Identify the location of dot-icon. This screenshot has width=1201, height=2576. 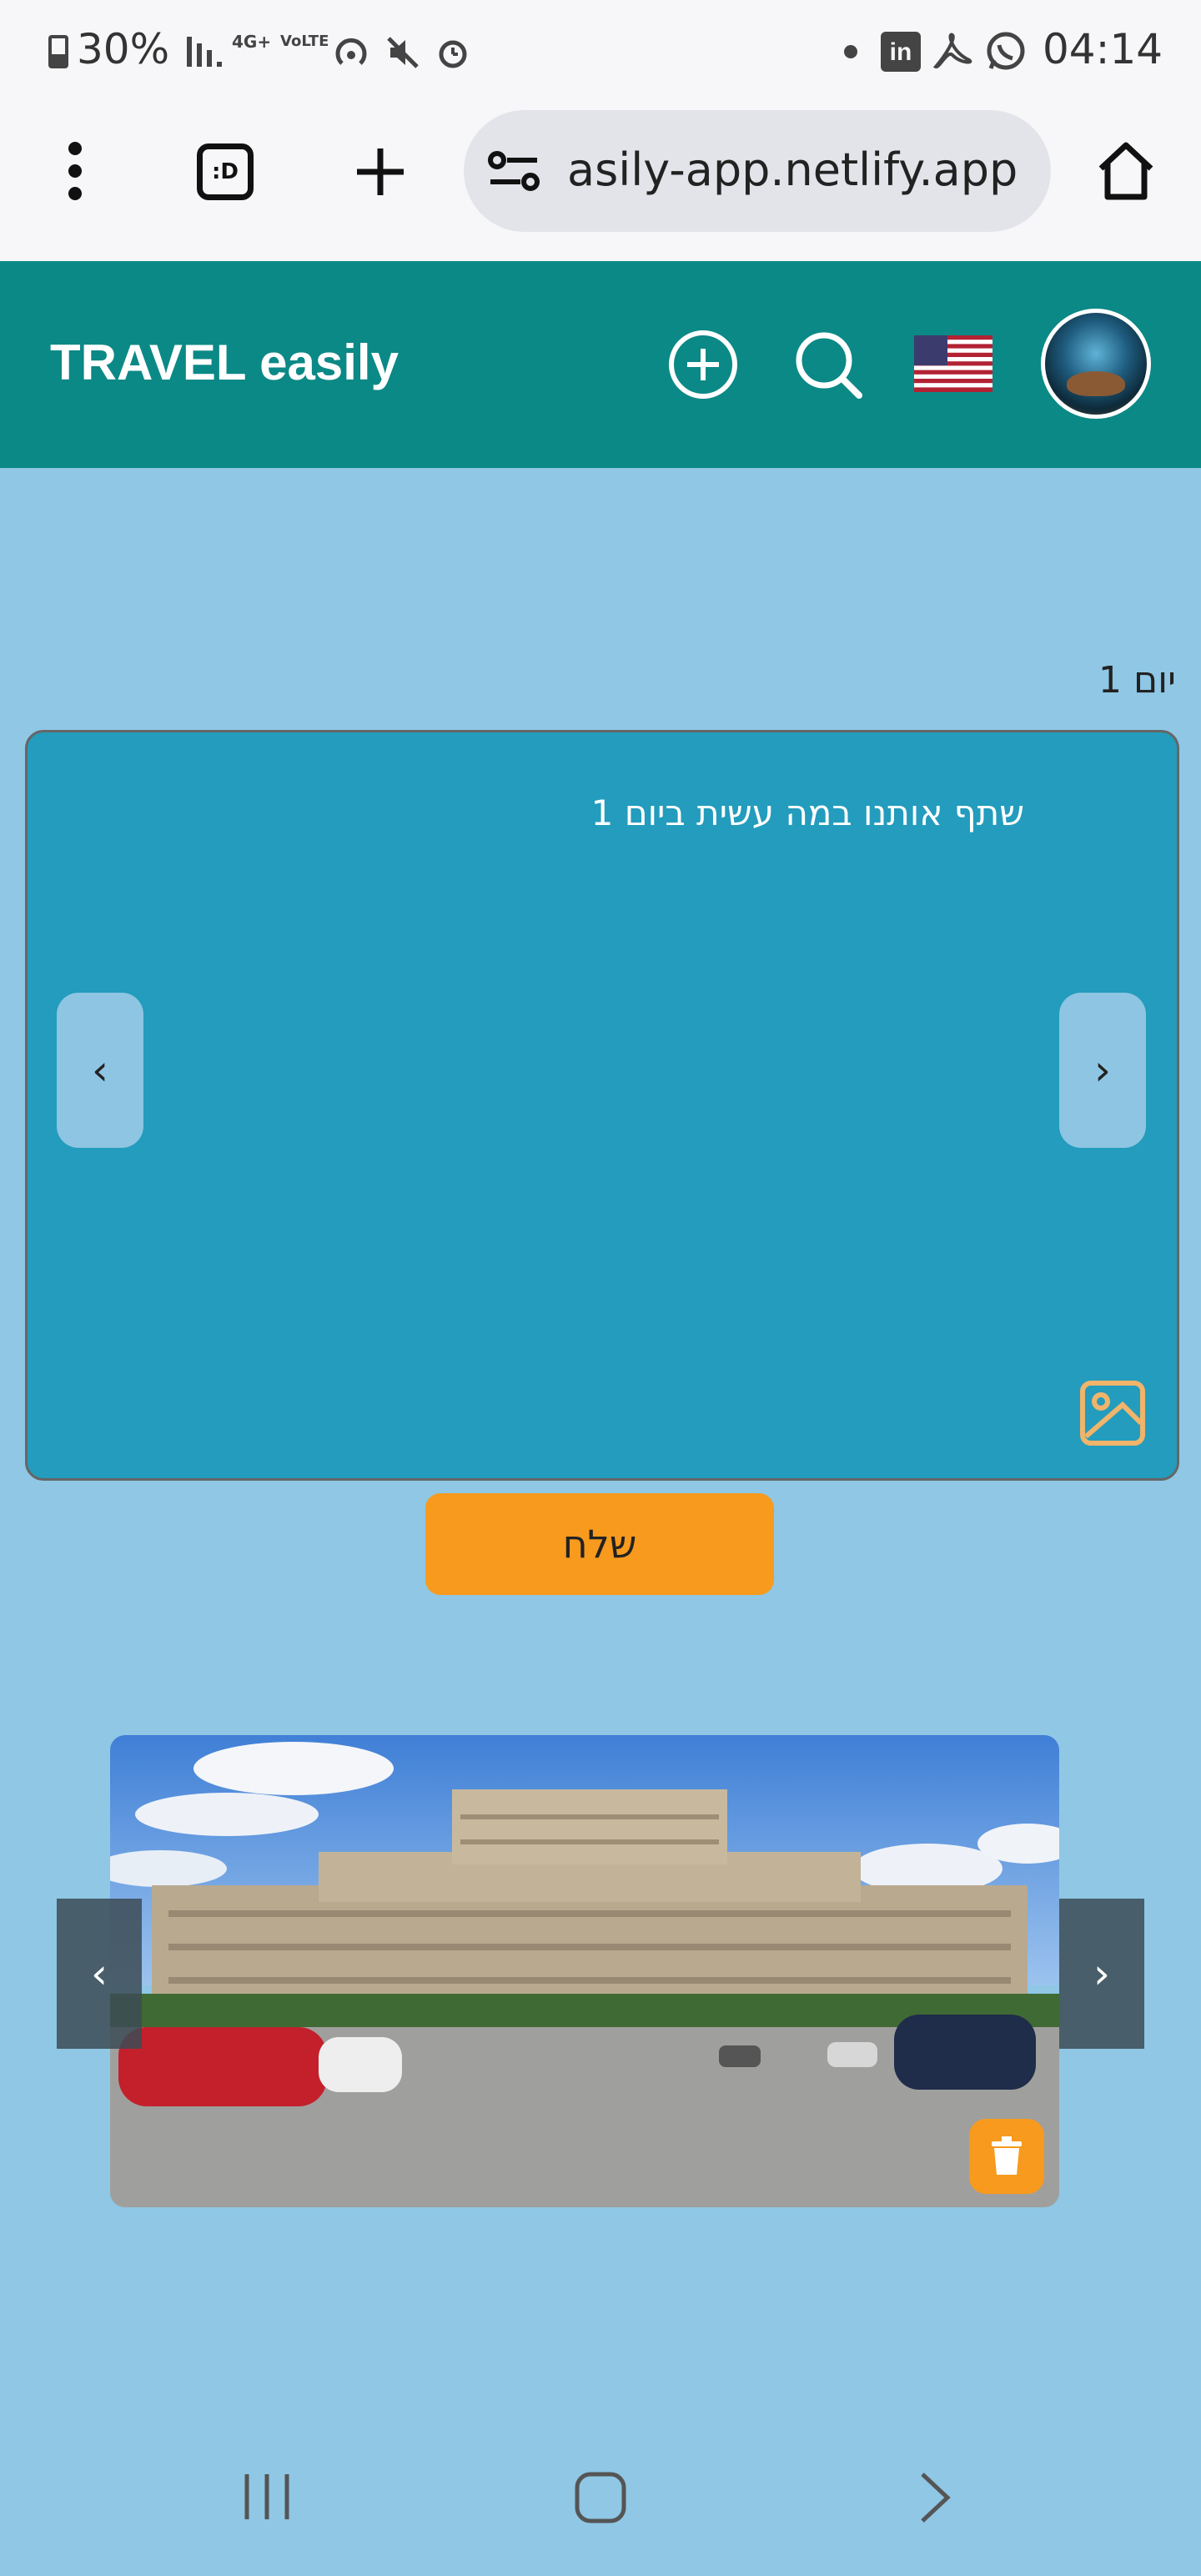
(851, 51).